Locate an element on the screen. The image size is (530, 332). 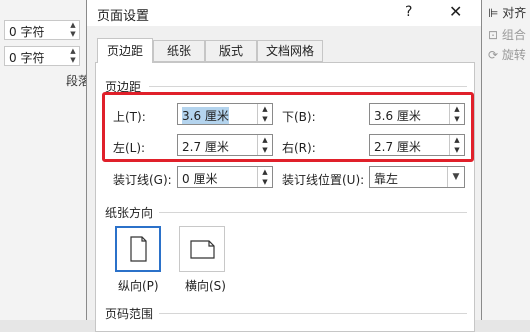
indent-right-value: 0 字符 is located at coordinates (27, 58).